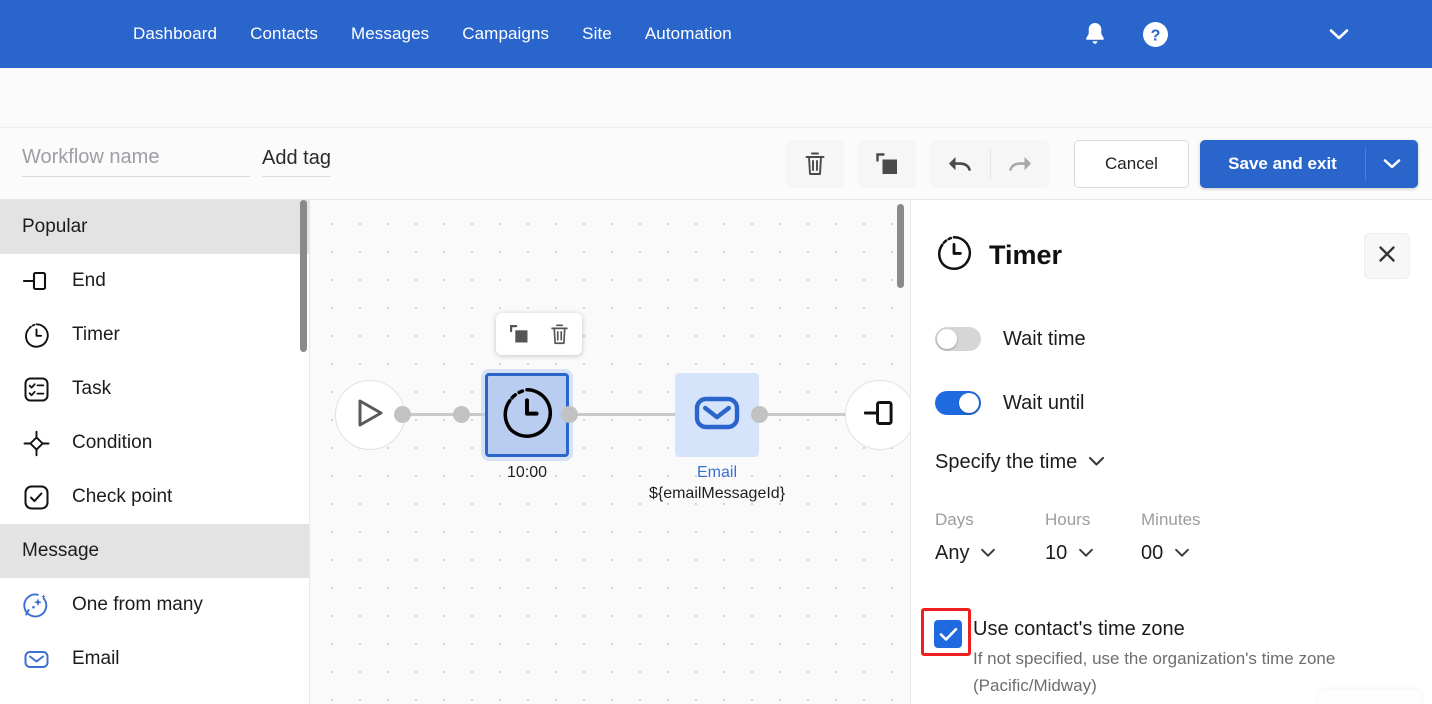  I want to click on sidebar-item-timer: Timer, so click(154, 335).